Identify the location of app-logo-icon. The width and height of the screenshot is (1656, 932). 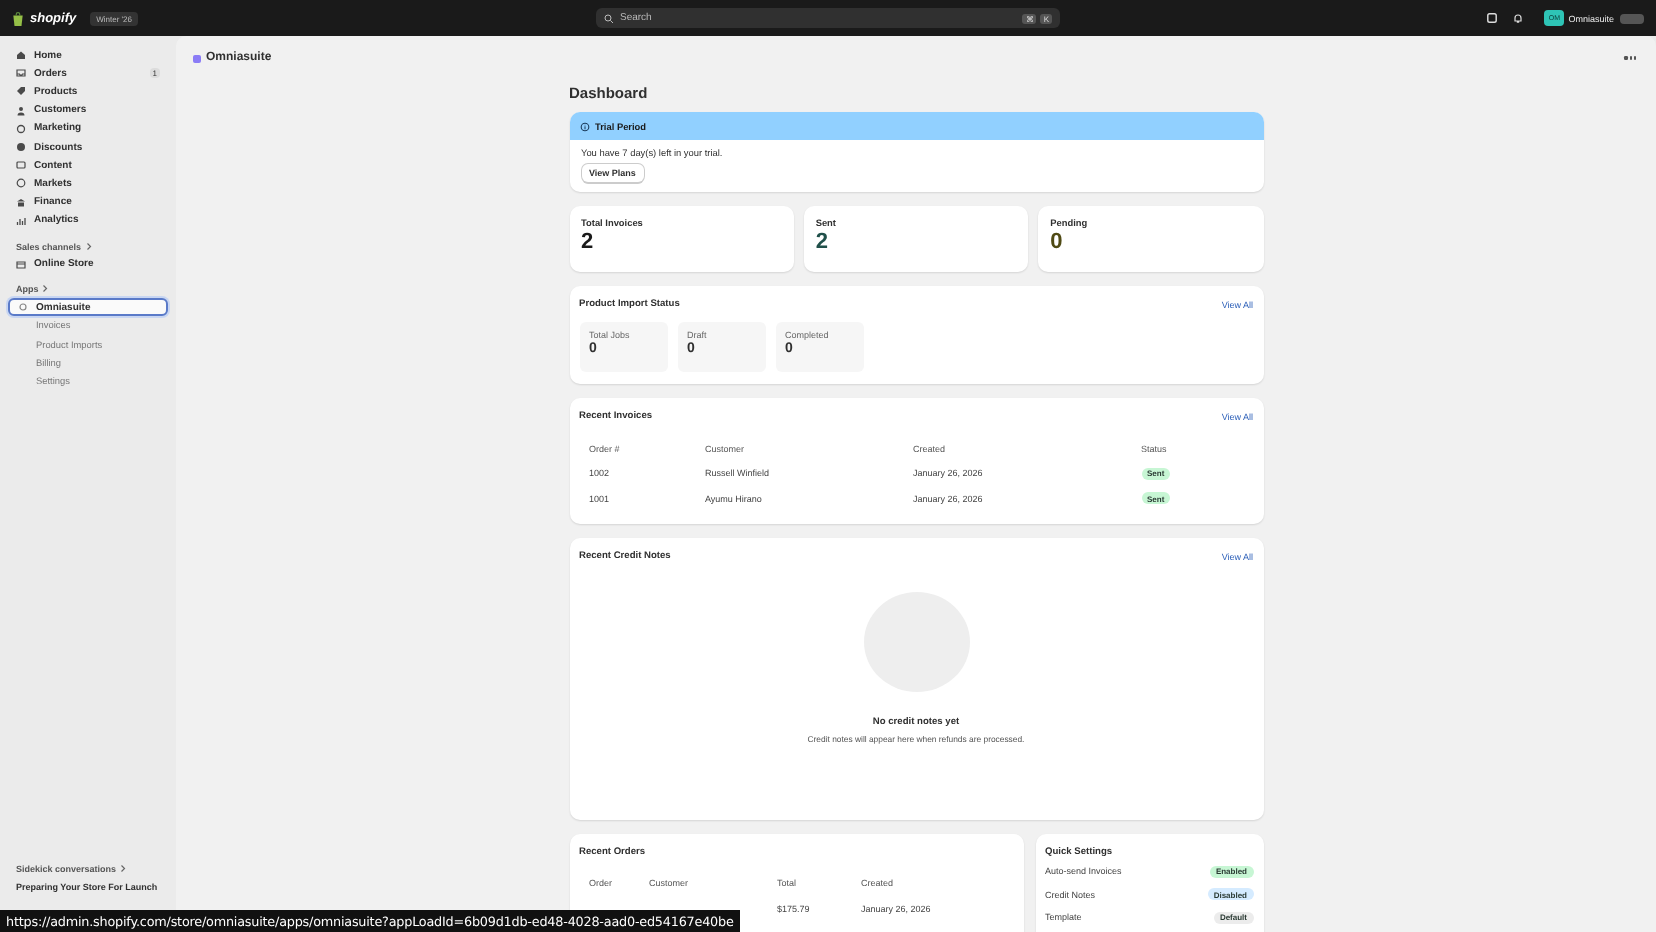
(197, 58).